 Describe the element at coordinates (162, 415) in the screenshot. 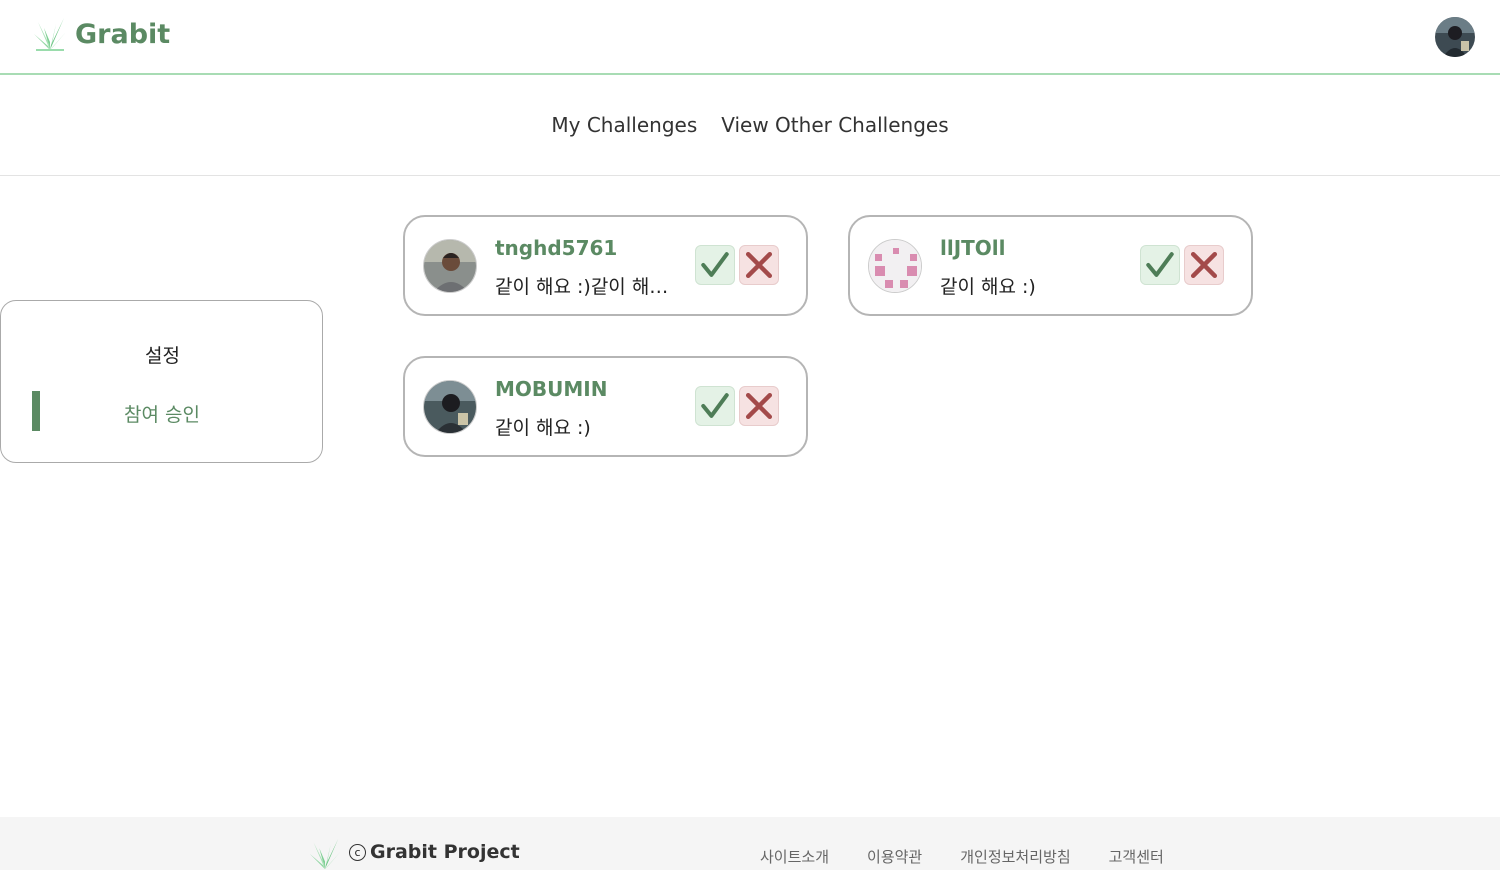

I see `sidebar-item-label: 참여 승인` at that location.